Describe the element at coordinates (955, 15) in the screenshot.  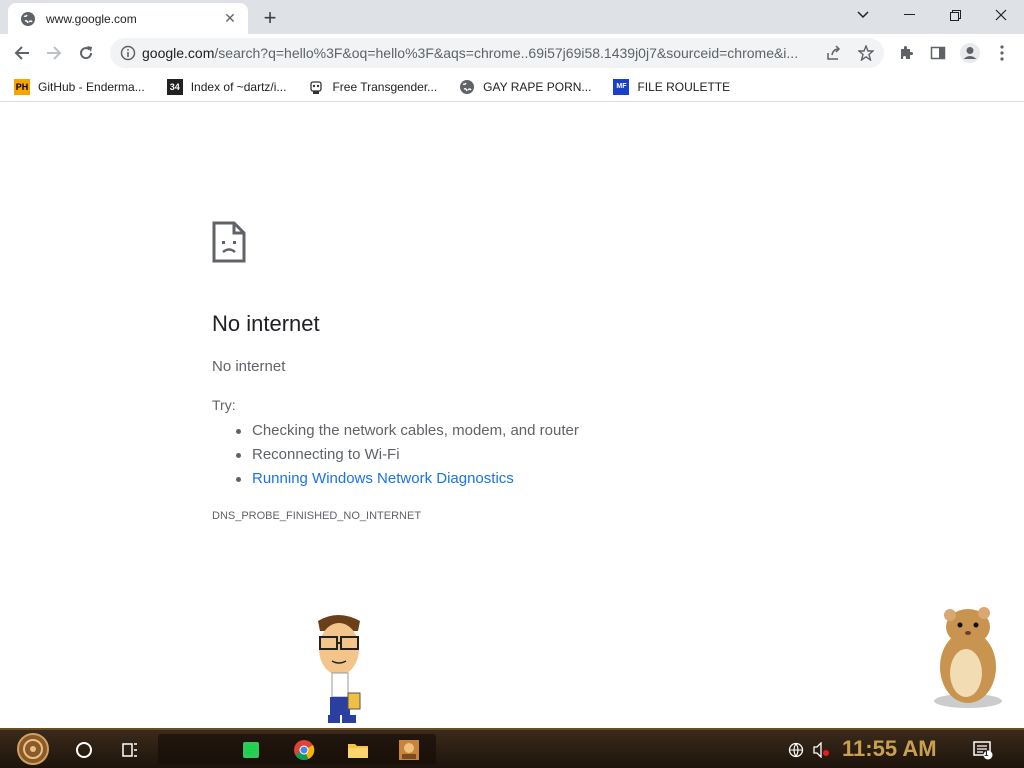
I see `restore-button` at that location.